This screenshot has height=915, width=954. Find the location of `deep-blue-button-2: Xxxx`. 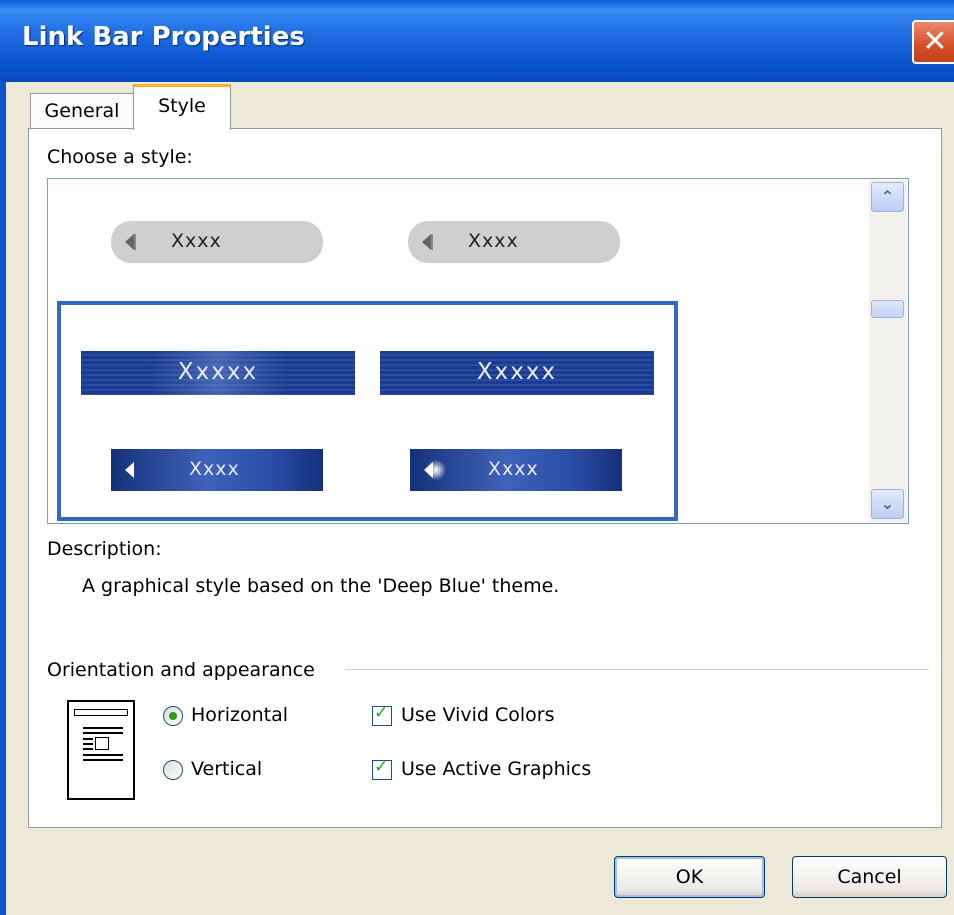

deep-blue-button-2: Xxxx is located at coordinates (516, 470).